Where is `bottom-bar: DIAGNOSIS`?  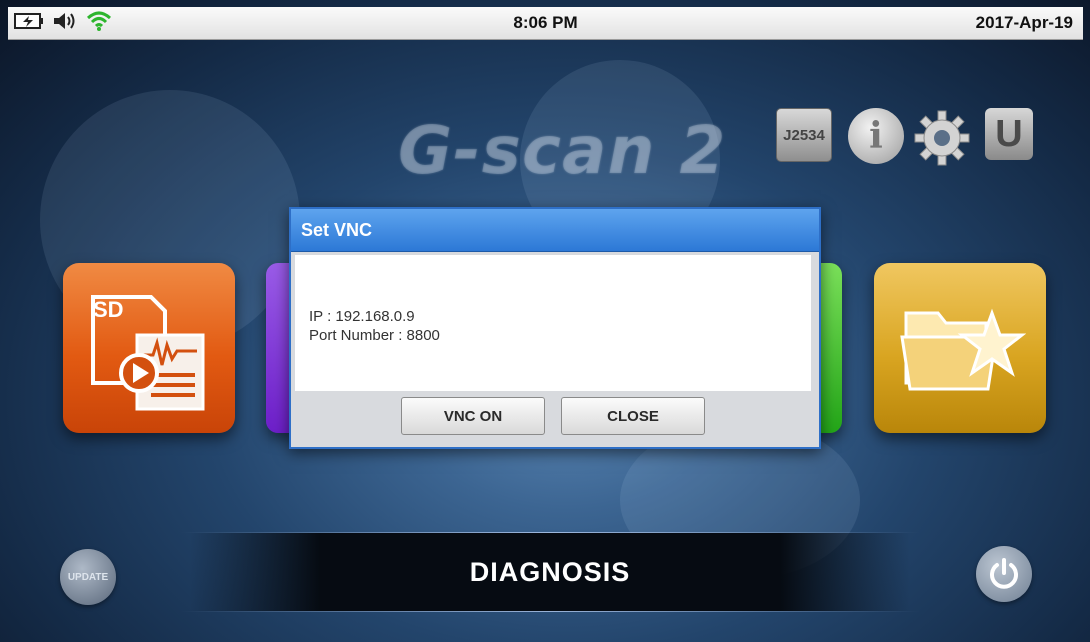
bottom-bar: DIAGNOSIS is located at coordinates (550, 572).